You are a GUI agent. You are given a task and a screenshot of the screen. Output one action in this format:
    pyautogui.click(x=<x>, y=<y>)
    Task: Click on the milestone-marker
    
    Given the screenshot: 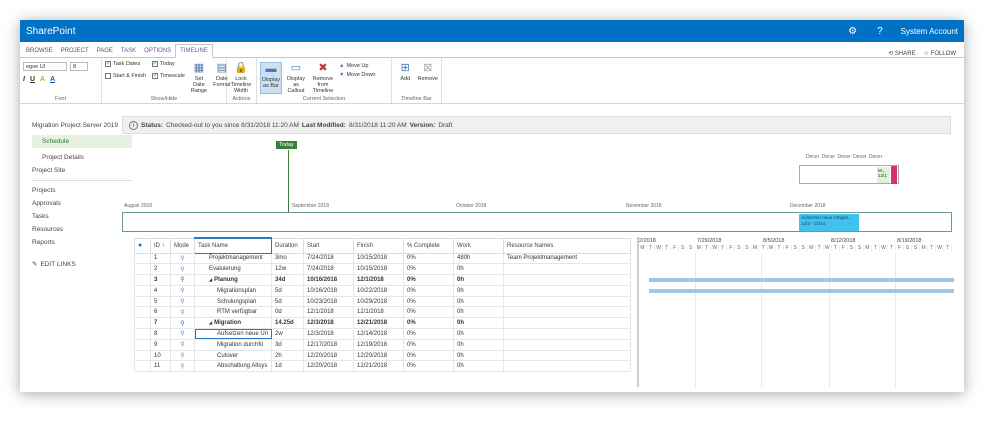 What is the action you would take?
    pyautogui.click(x=894, y=175)
    